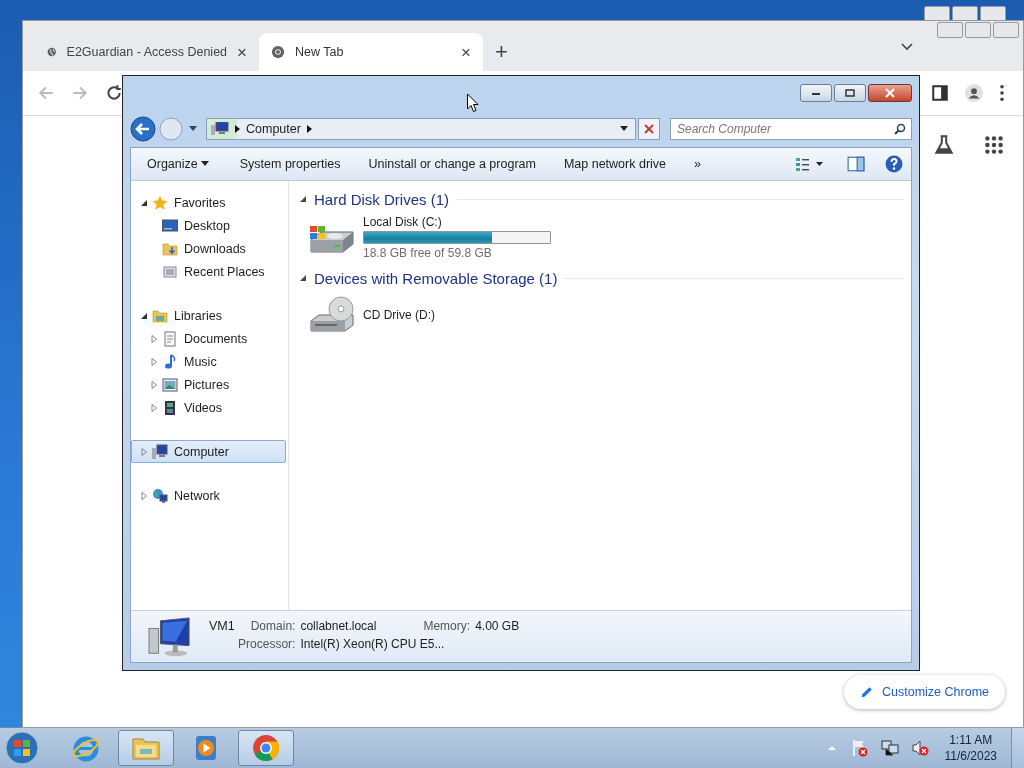 This screenshot has width=1024, height=768. What do you see at coordinates (615, 164) in the screenshot?
I see `toolbar-button: Map network drive` at bounding box center [615, 164].